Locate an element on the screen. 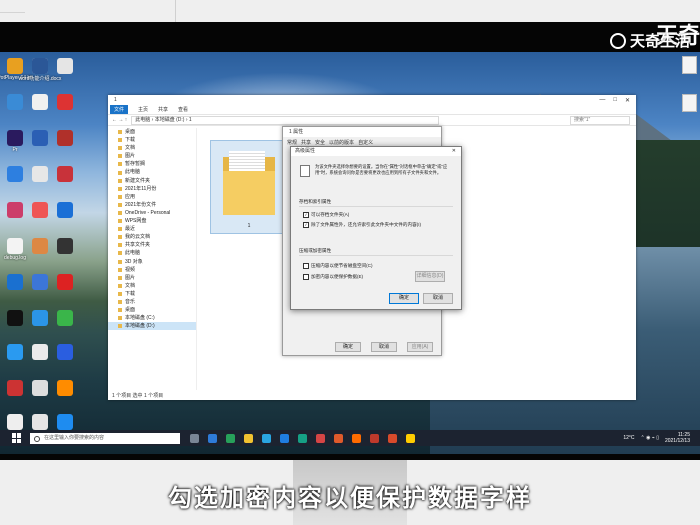  properties-apply-button: 应用(A) is located at coordinates (420, 347).